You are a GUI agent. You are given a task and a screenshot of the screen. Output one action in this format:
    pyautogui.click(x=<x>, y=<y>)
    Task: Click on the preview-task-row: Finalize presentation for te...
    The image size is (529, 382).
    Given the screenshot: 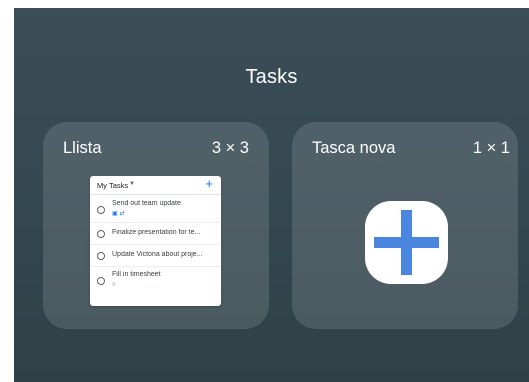 What is the action you would take?
    pyautogui.click(x=155, y=234)
    